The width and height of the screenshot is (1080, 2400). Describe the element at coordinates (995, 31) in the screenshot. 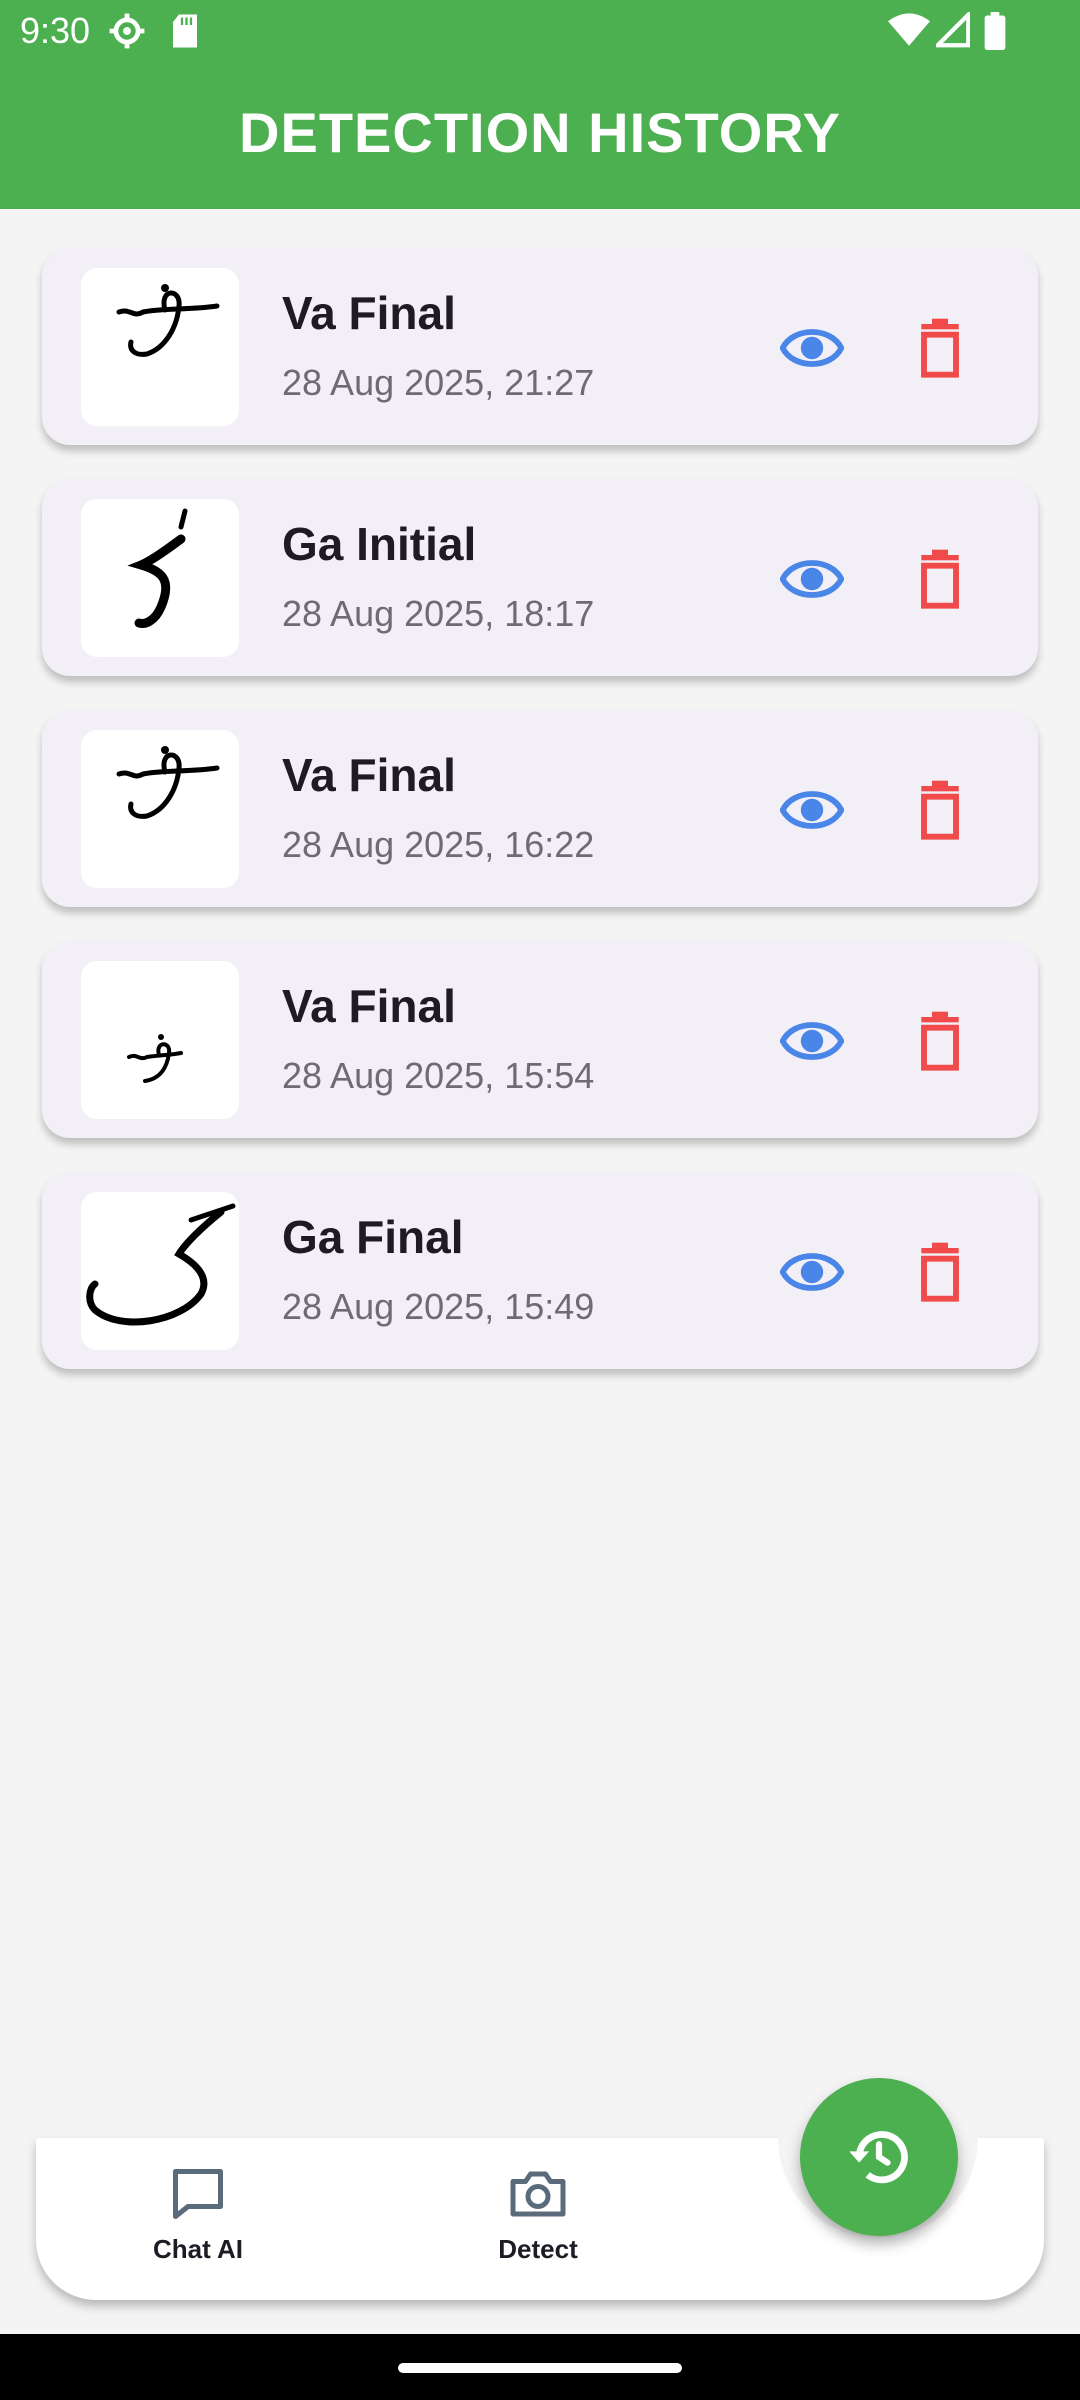

I see `battery-icon` at that location.